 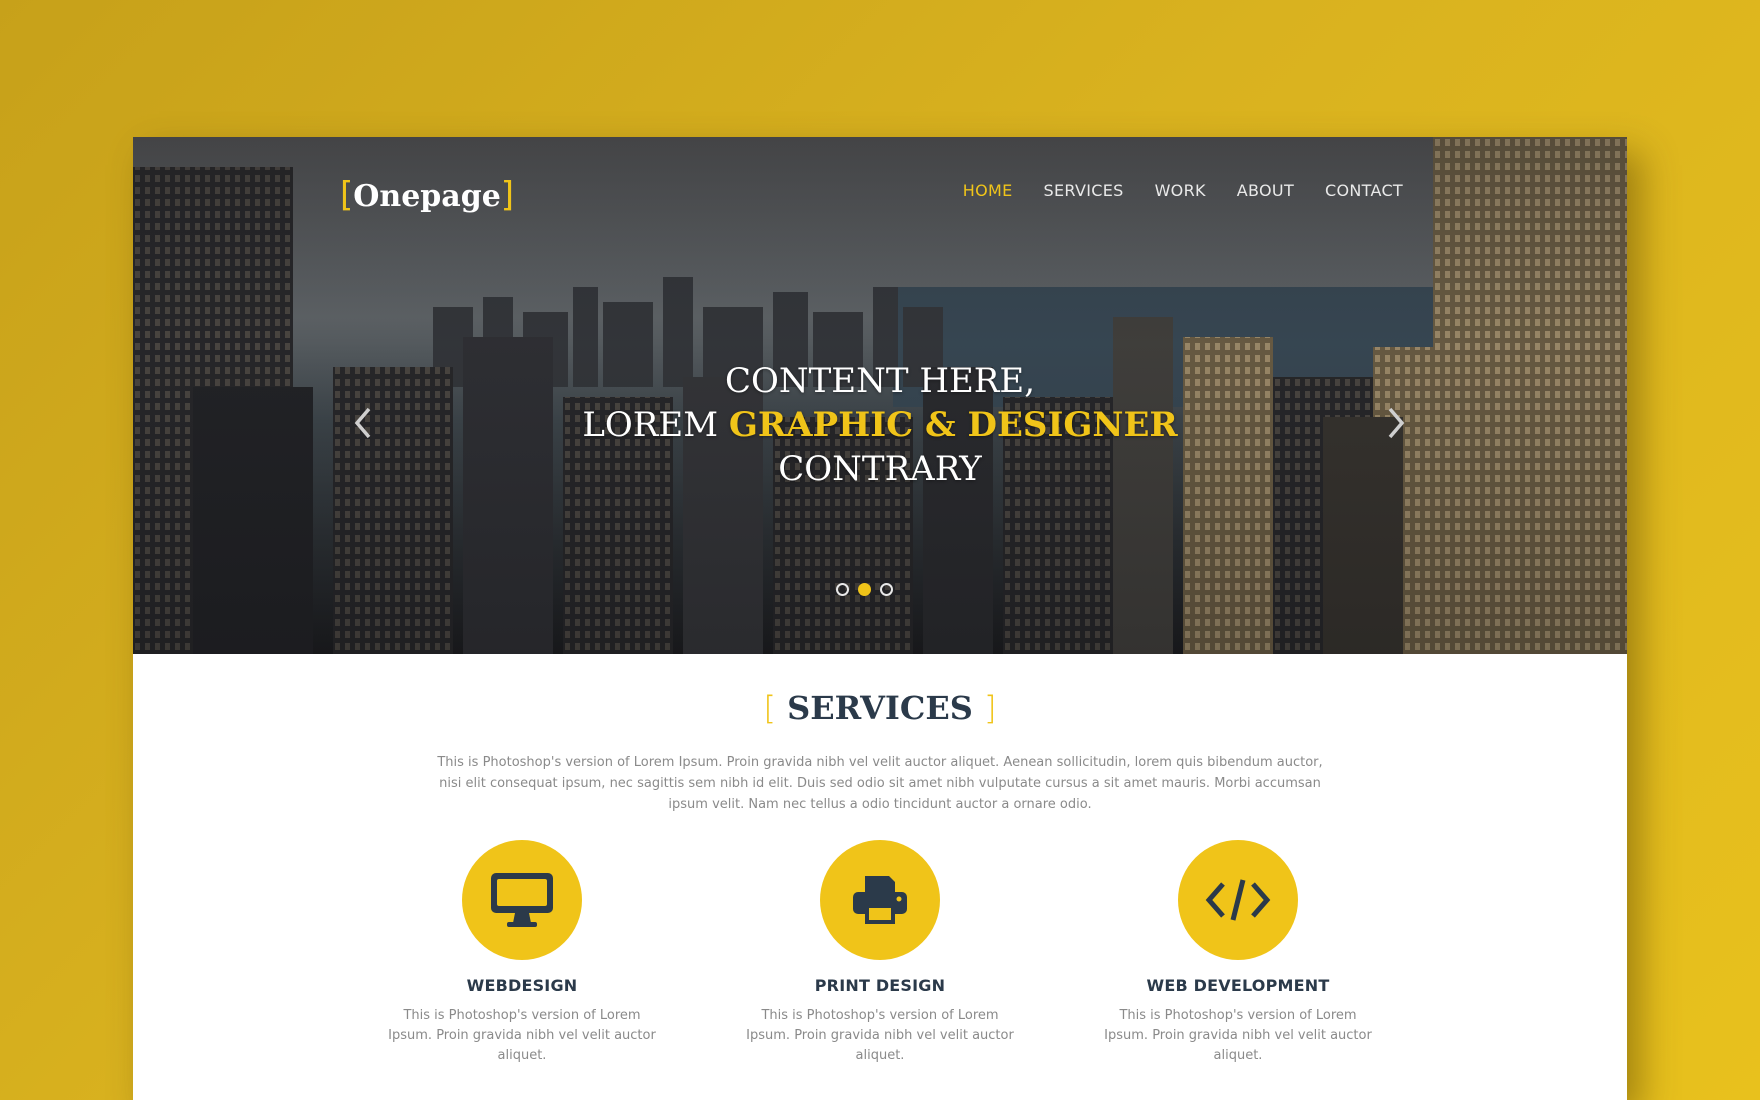 What do you see at coordinates (953, 425) in the screenshot?
I see `hero-line-2-highlight: GRAPHIC & DESIGNER` at bounding box center [953, 425].